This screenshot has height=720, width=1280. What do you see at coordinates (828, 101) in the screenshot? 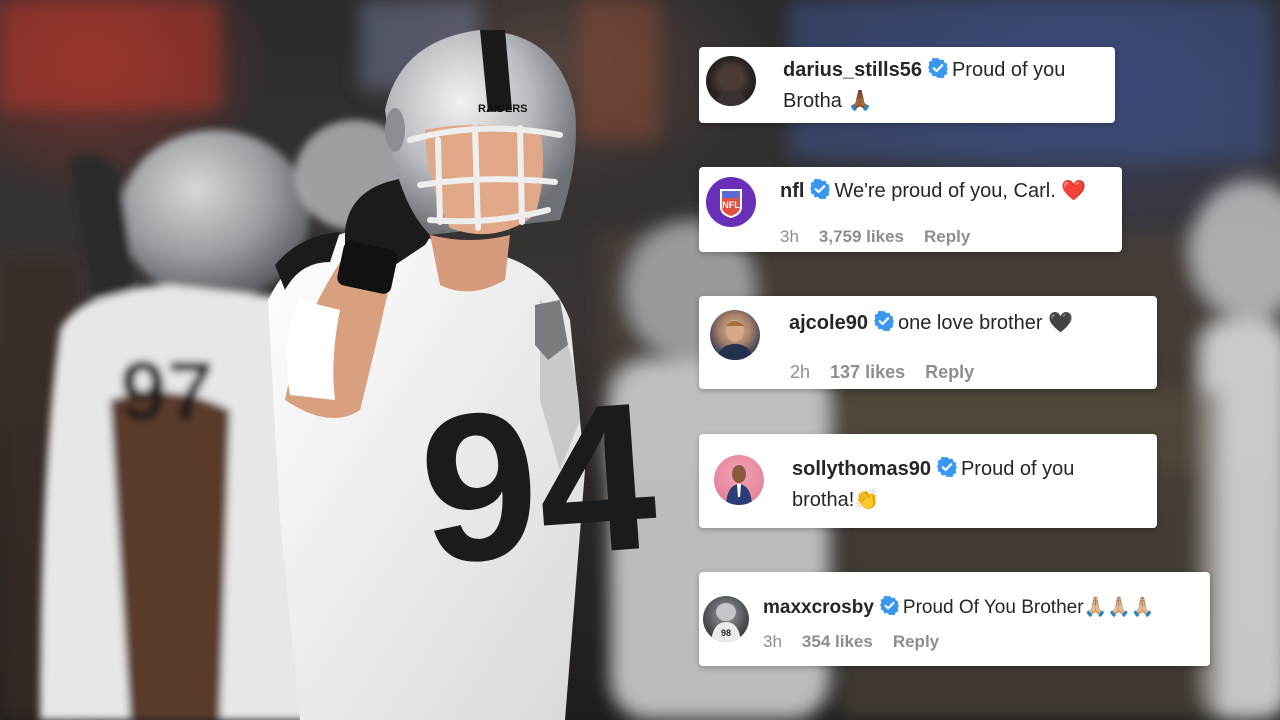
I see `comment-body-line2: Brotha 🙏🏾` at bounding box center [828, 101].